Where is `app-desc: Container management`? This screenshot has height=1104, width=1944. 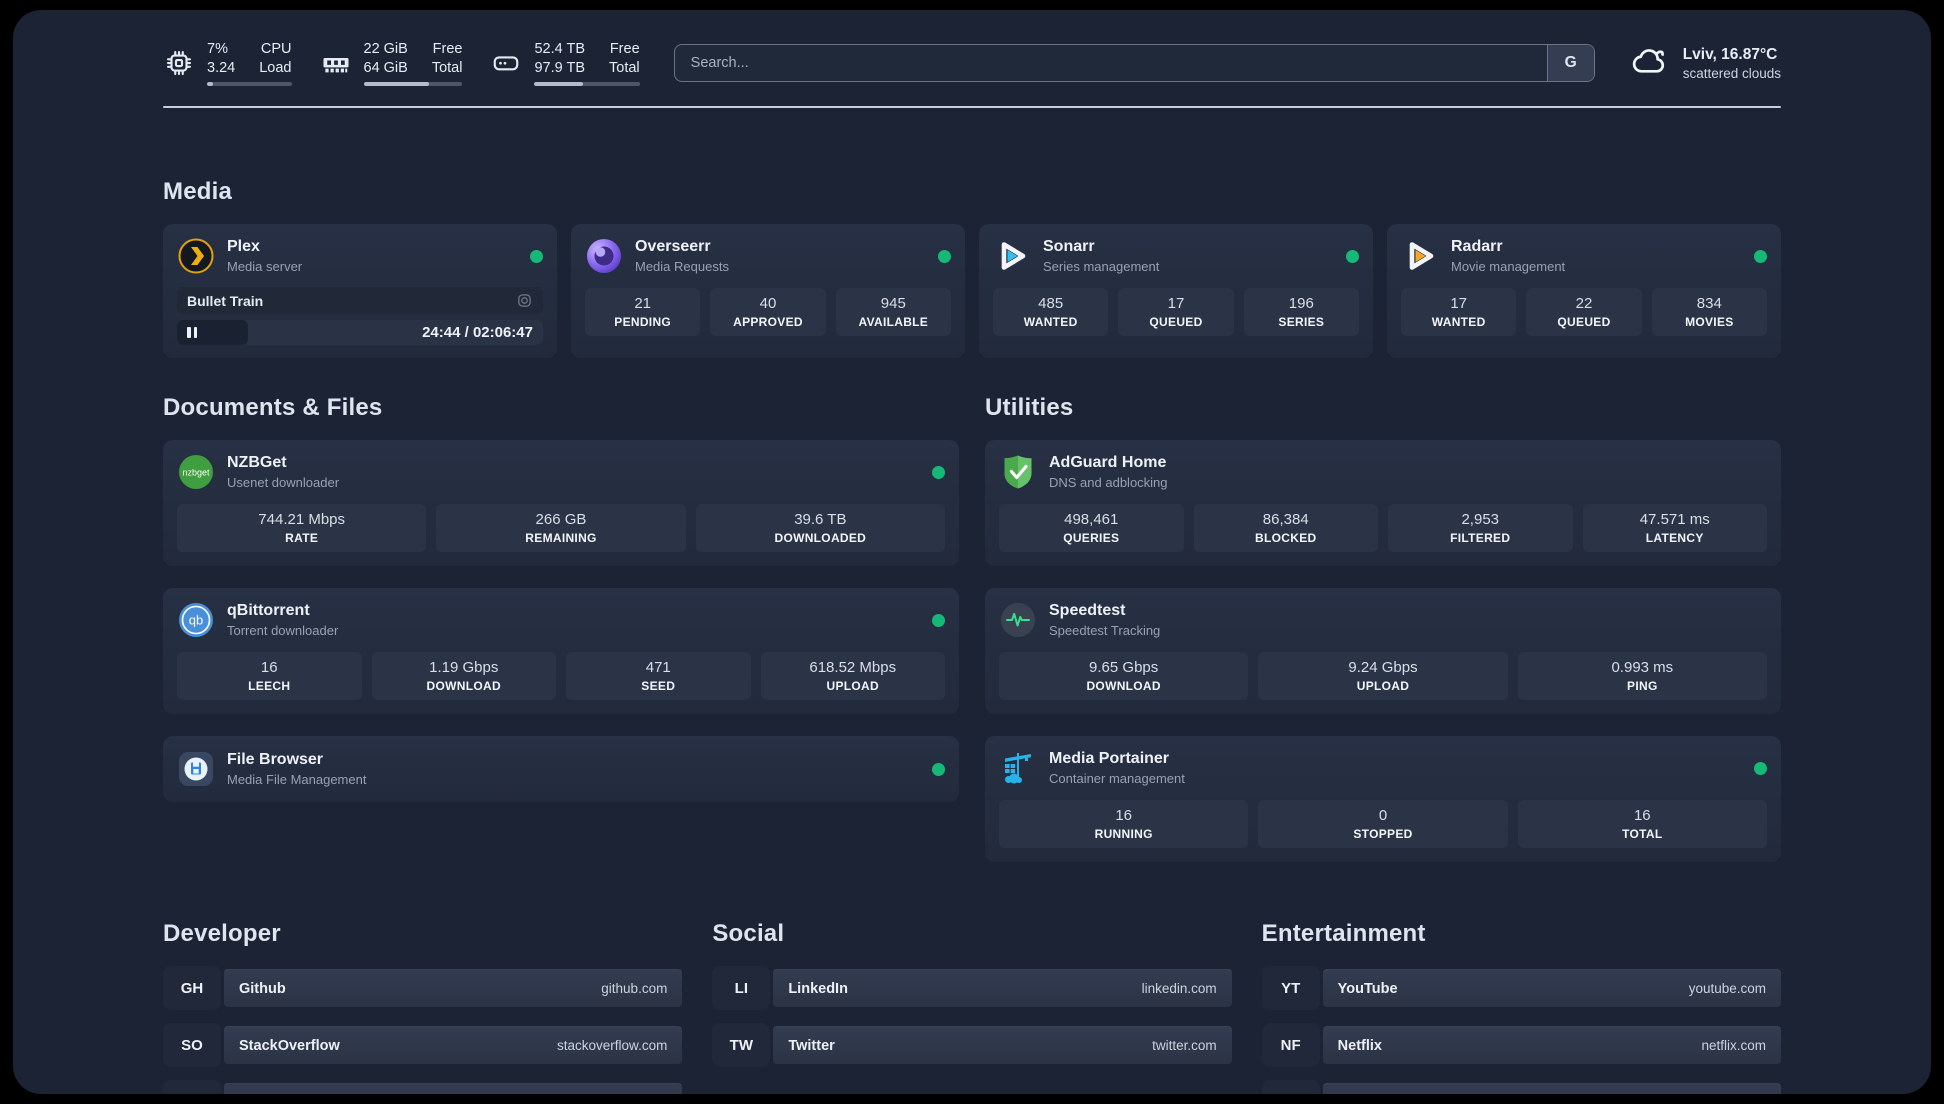 app-desc: Container management is located at coordinates (1117, 778).